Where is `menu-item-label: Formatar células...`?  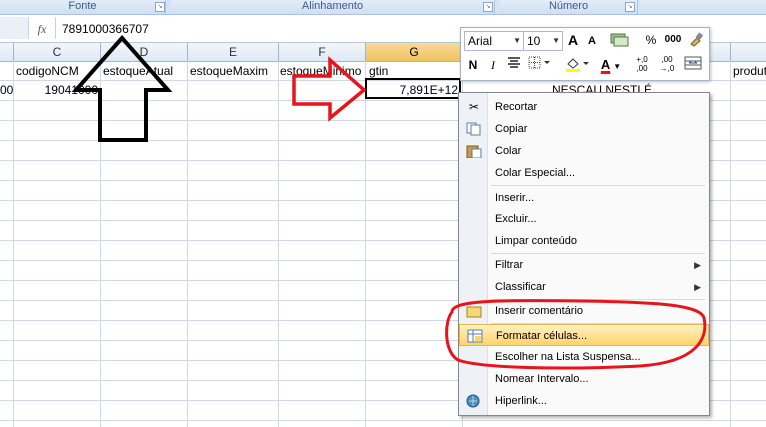 menu-item-label: Formatar células... is located at coordinates (542, 336).